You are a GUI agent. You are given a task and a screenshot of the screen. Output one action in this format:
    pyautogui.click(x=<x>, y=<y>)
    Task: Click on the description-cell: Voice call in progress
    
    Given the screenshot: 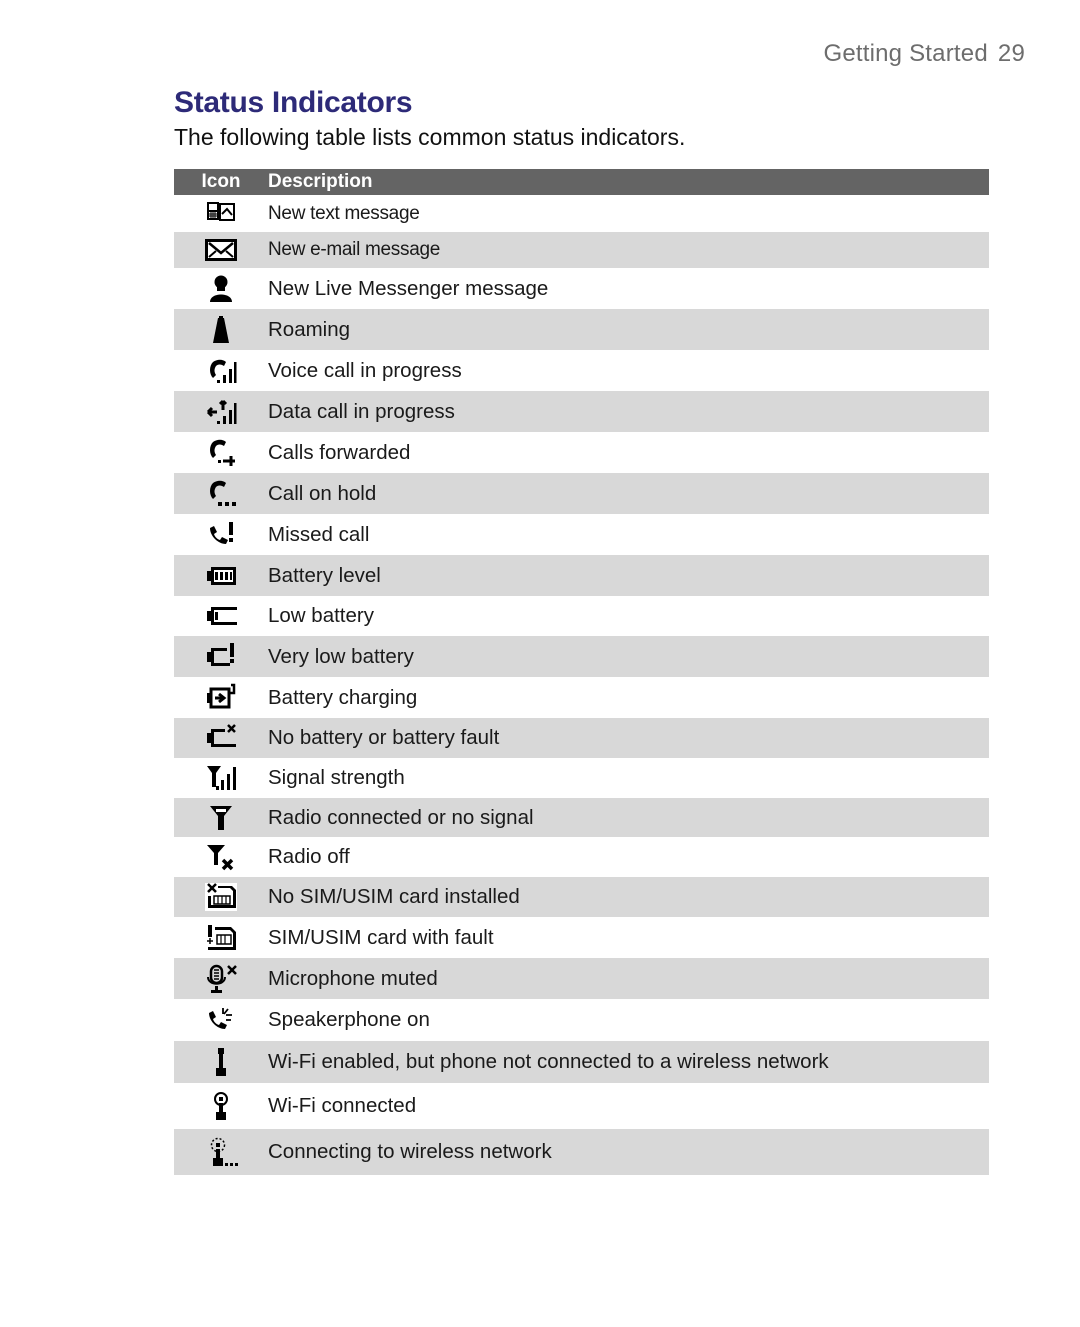 What is the action you would take?
    pyautogui.click(x=365, y=370)
    